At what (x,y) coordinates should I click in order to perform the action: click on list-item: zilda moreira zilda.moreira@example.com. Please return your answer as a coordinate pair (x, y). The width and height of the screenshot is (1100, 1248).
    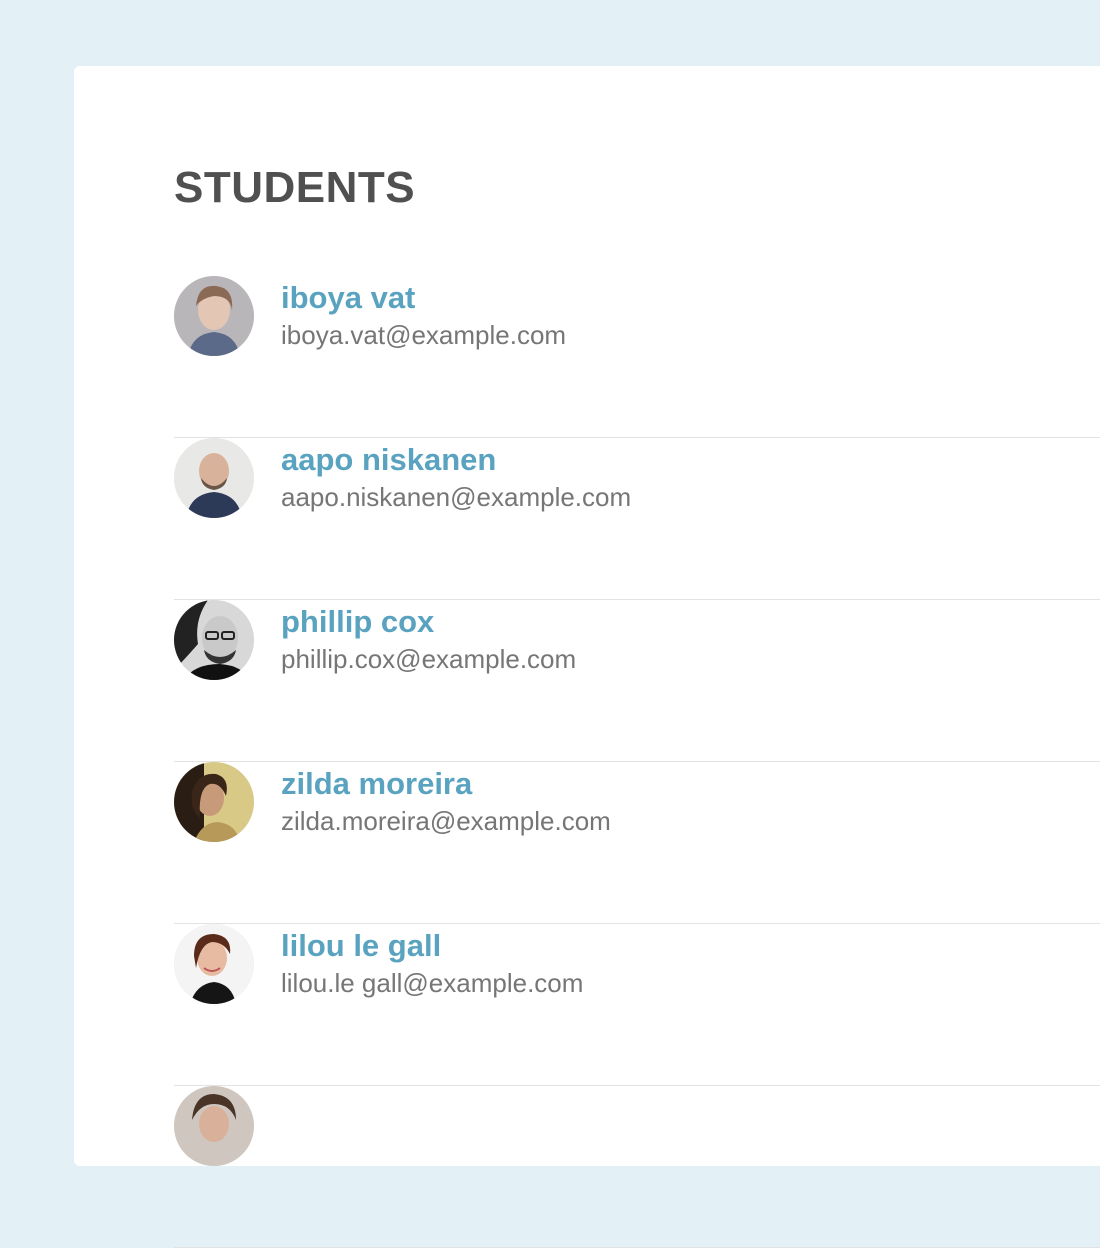
    Looking at the image, I should click on (637, 843).